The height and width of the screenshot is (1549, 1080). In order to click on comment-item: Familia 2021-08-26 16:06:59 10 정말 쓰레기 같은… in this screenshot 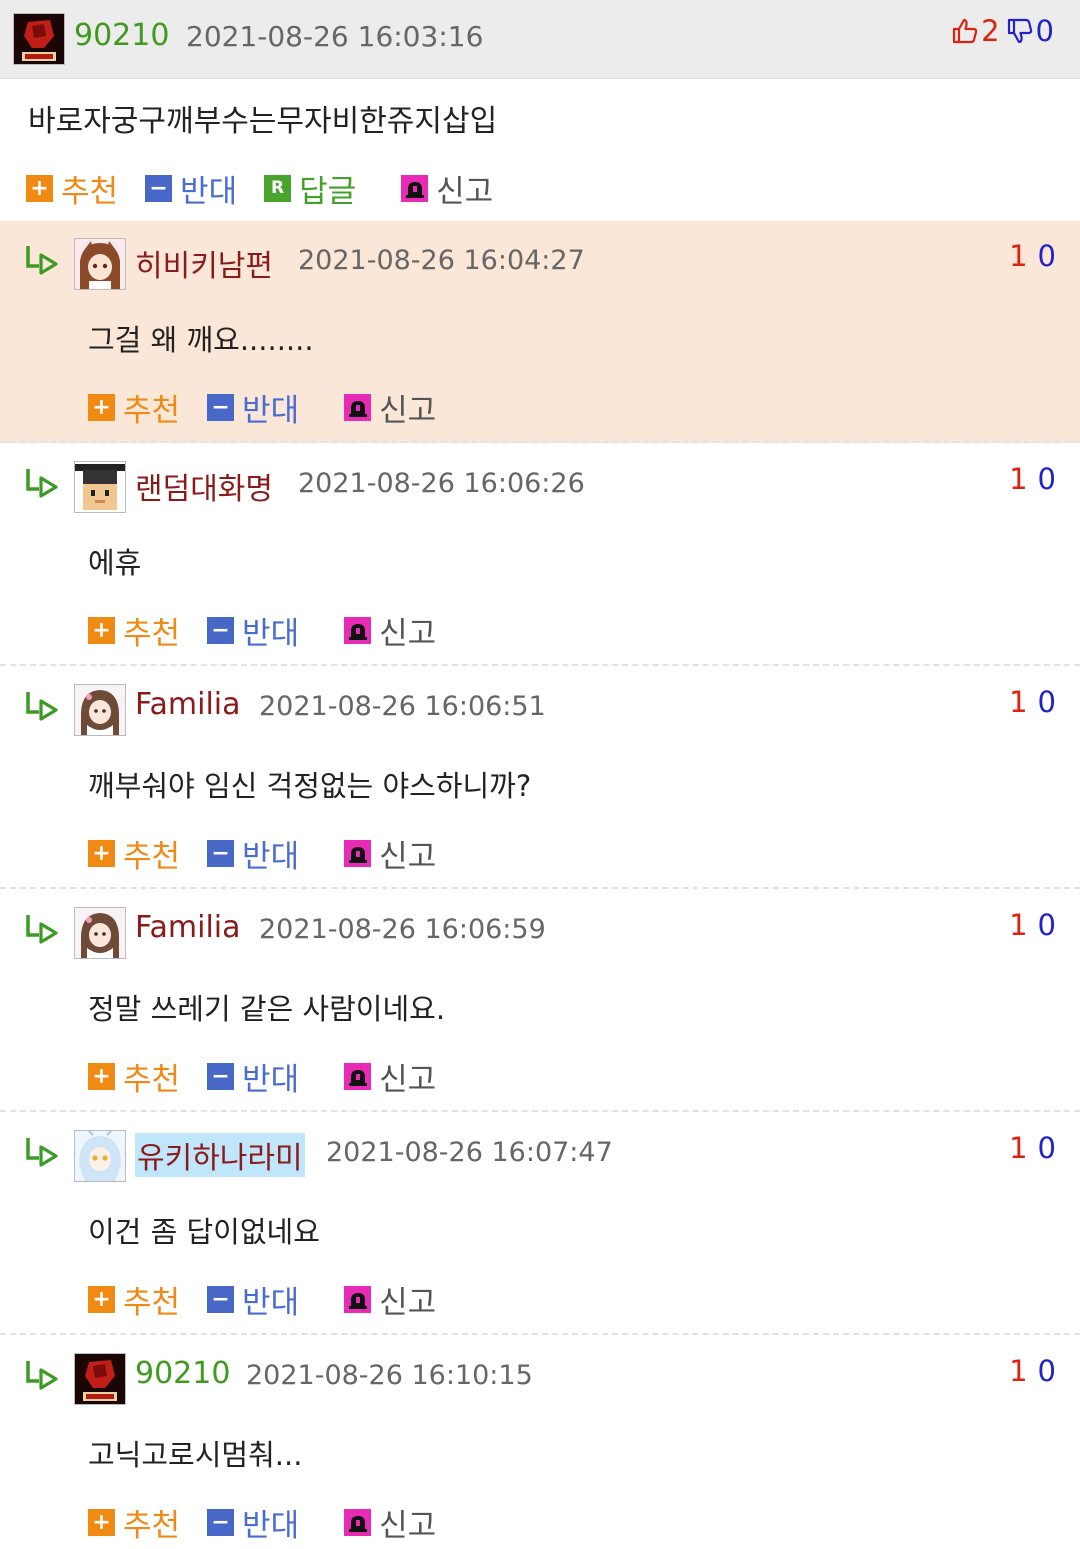, I will do `click(540, 1001)`.